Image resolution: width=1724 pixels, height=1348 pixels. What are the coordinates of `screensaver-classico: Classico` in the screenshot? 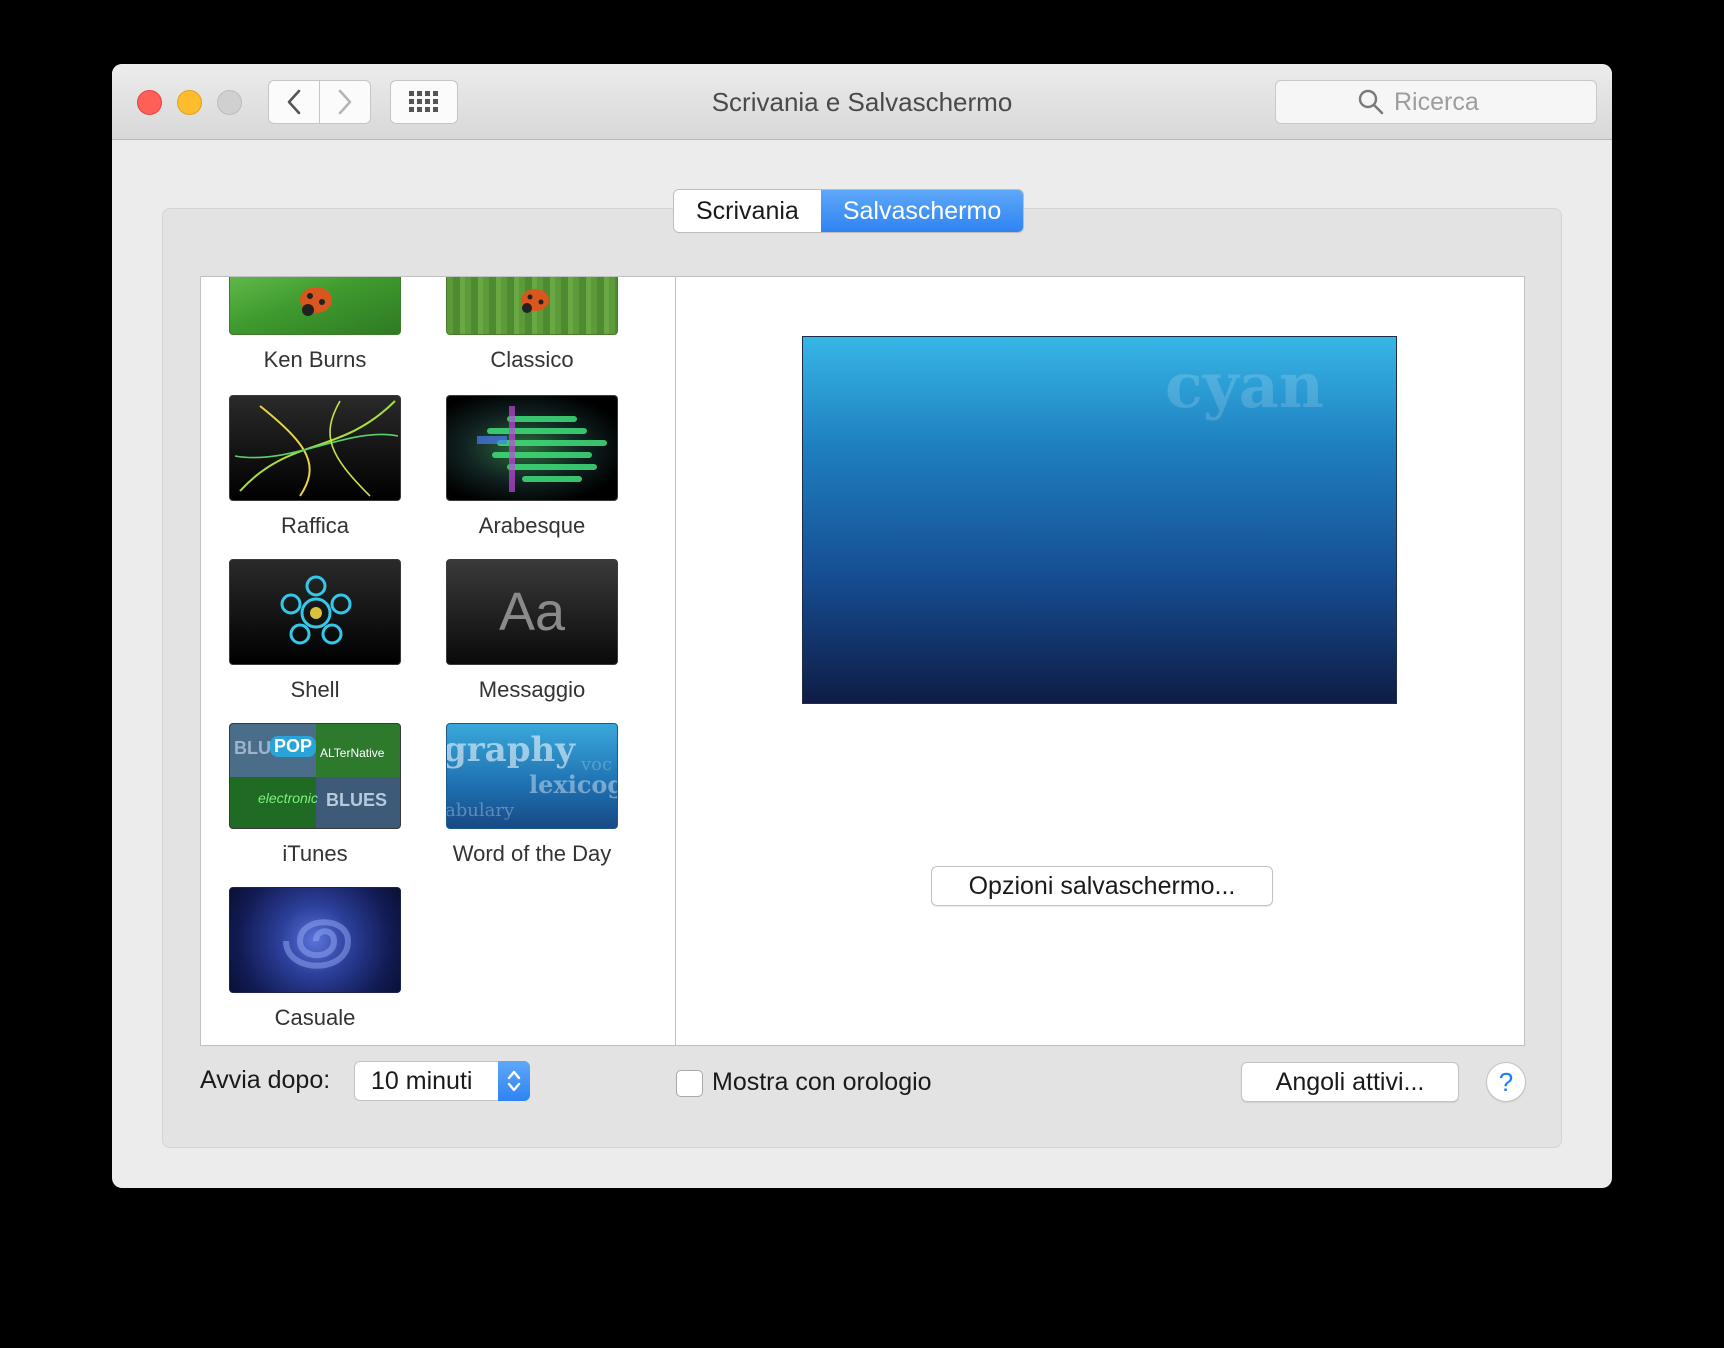 It's located at (532, 325).